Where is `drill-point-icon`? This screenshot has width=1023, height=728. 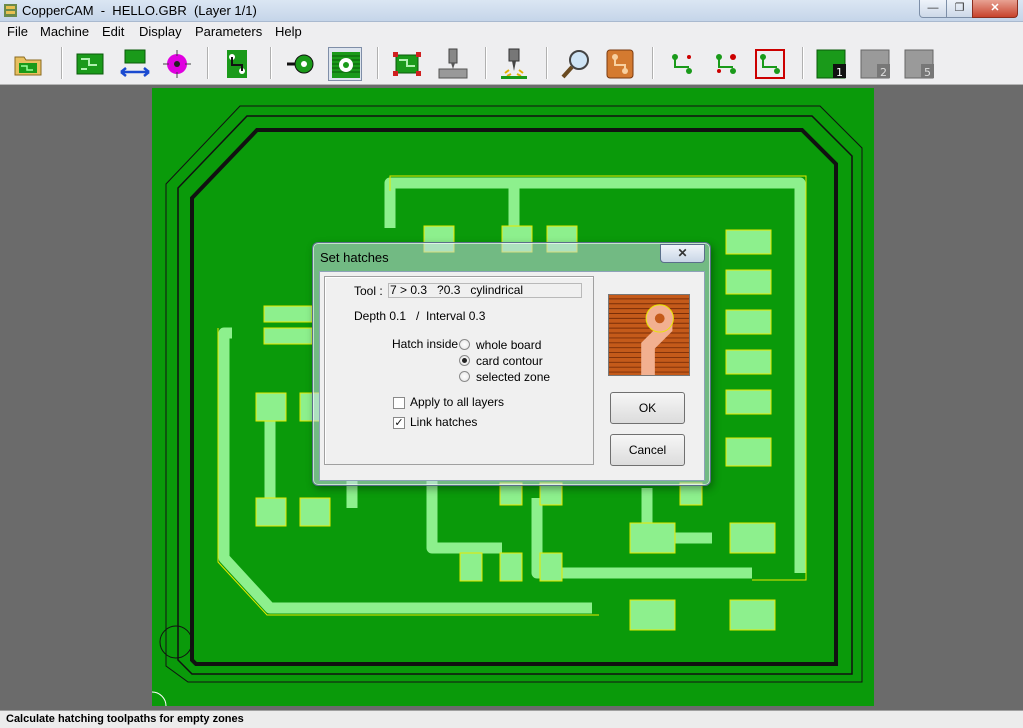
drill-point-icon is located at coordinates (177, 64).